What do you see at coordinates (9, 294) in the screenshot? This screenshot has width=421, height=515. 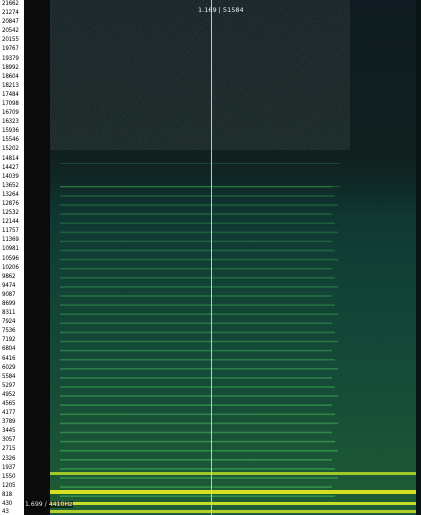 I see `freq-tick: 9087` at bounding box center [9, 294].